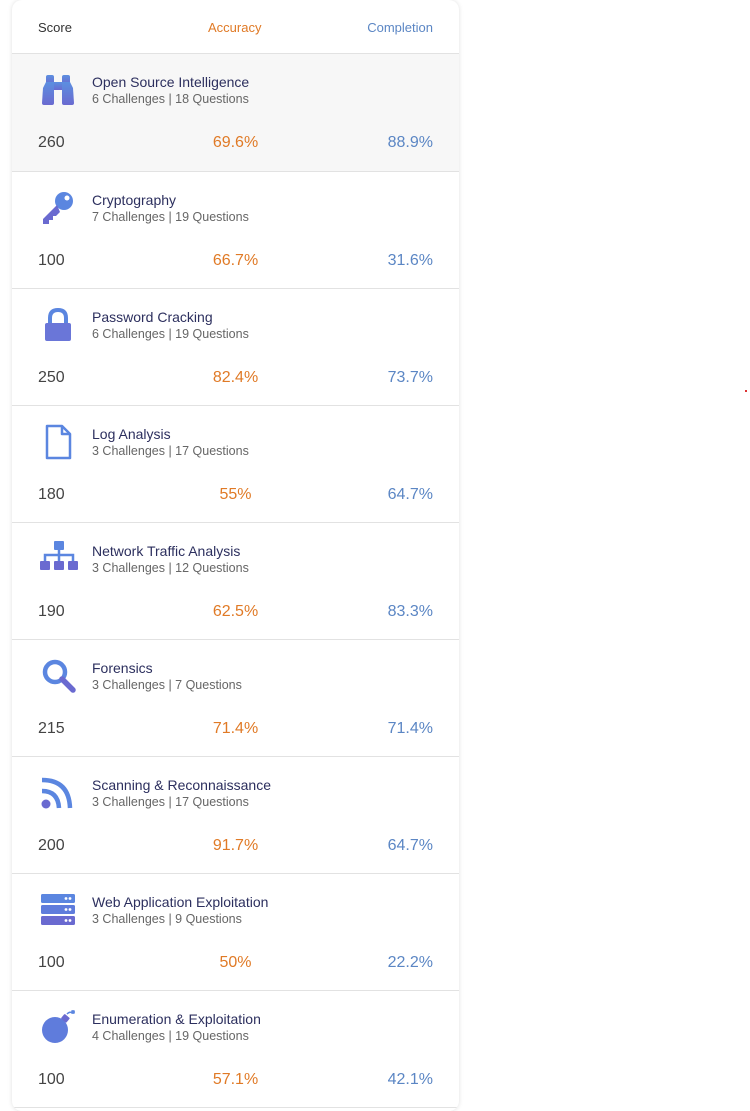 The image size is (750, 1111). I want to click on completion-value: 73.7%, so click(410, 377).